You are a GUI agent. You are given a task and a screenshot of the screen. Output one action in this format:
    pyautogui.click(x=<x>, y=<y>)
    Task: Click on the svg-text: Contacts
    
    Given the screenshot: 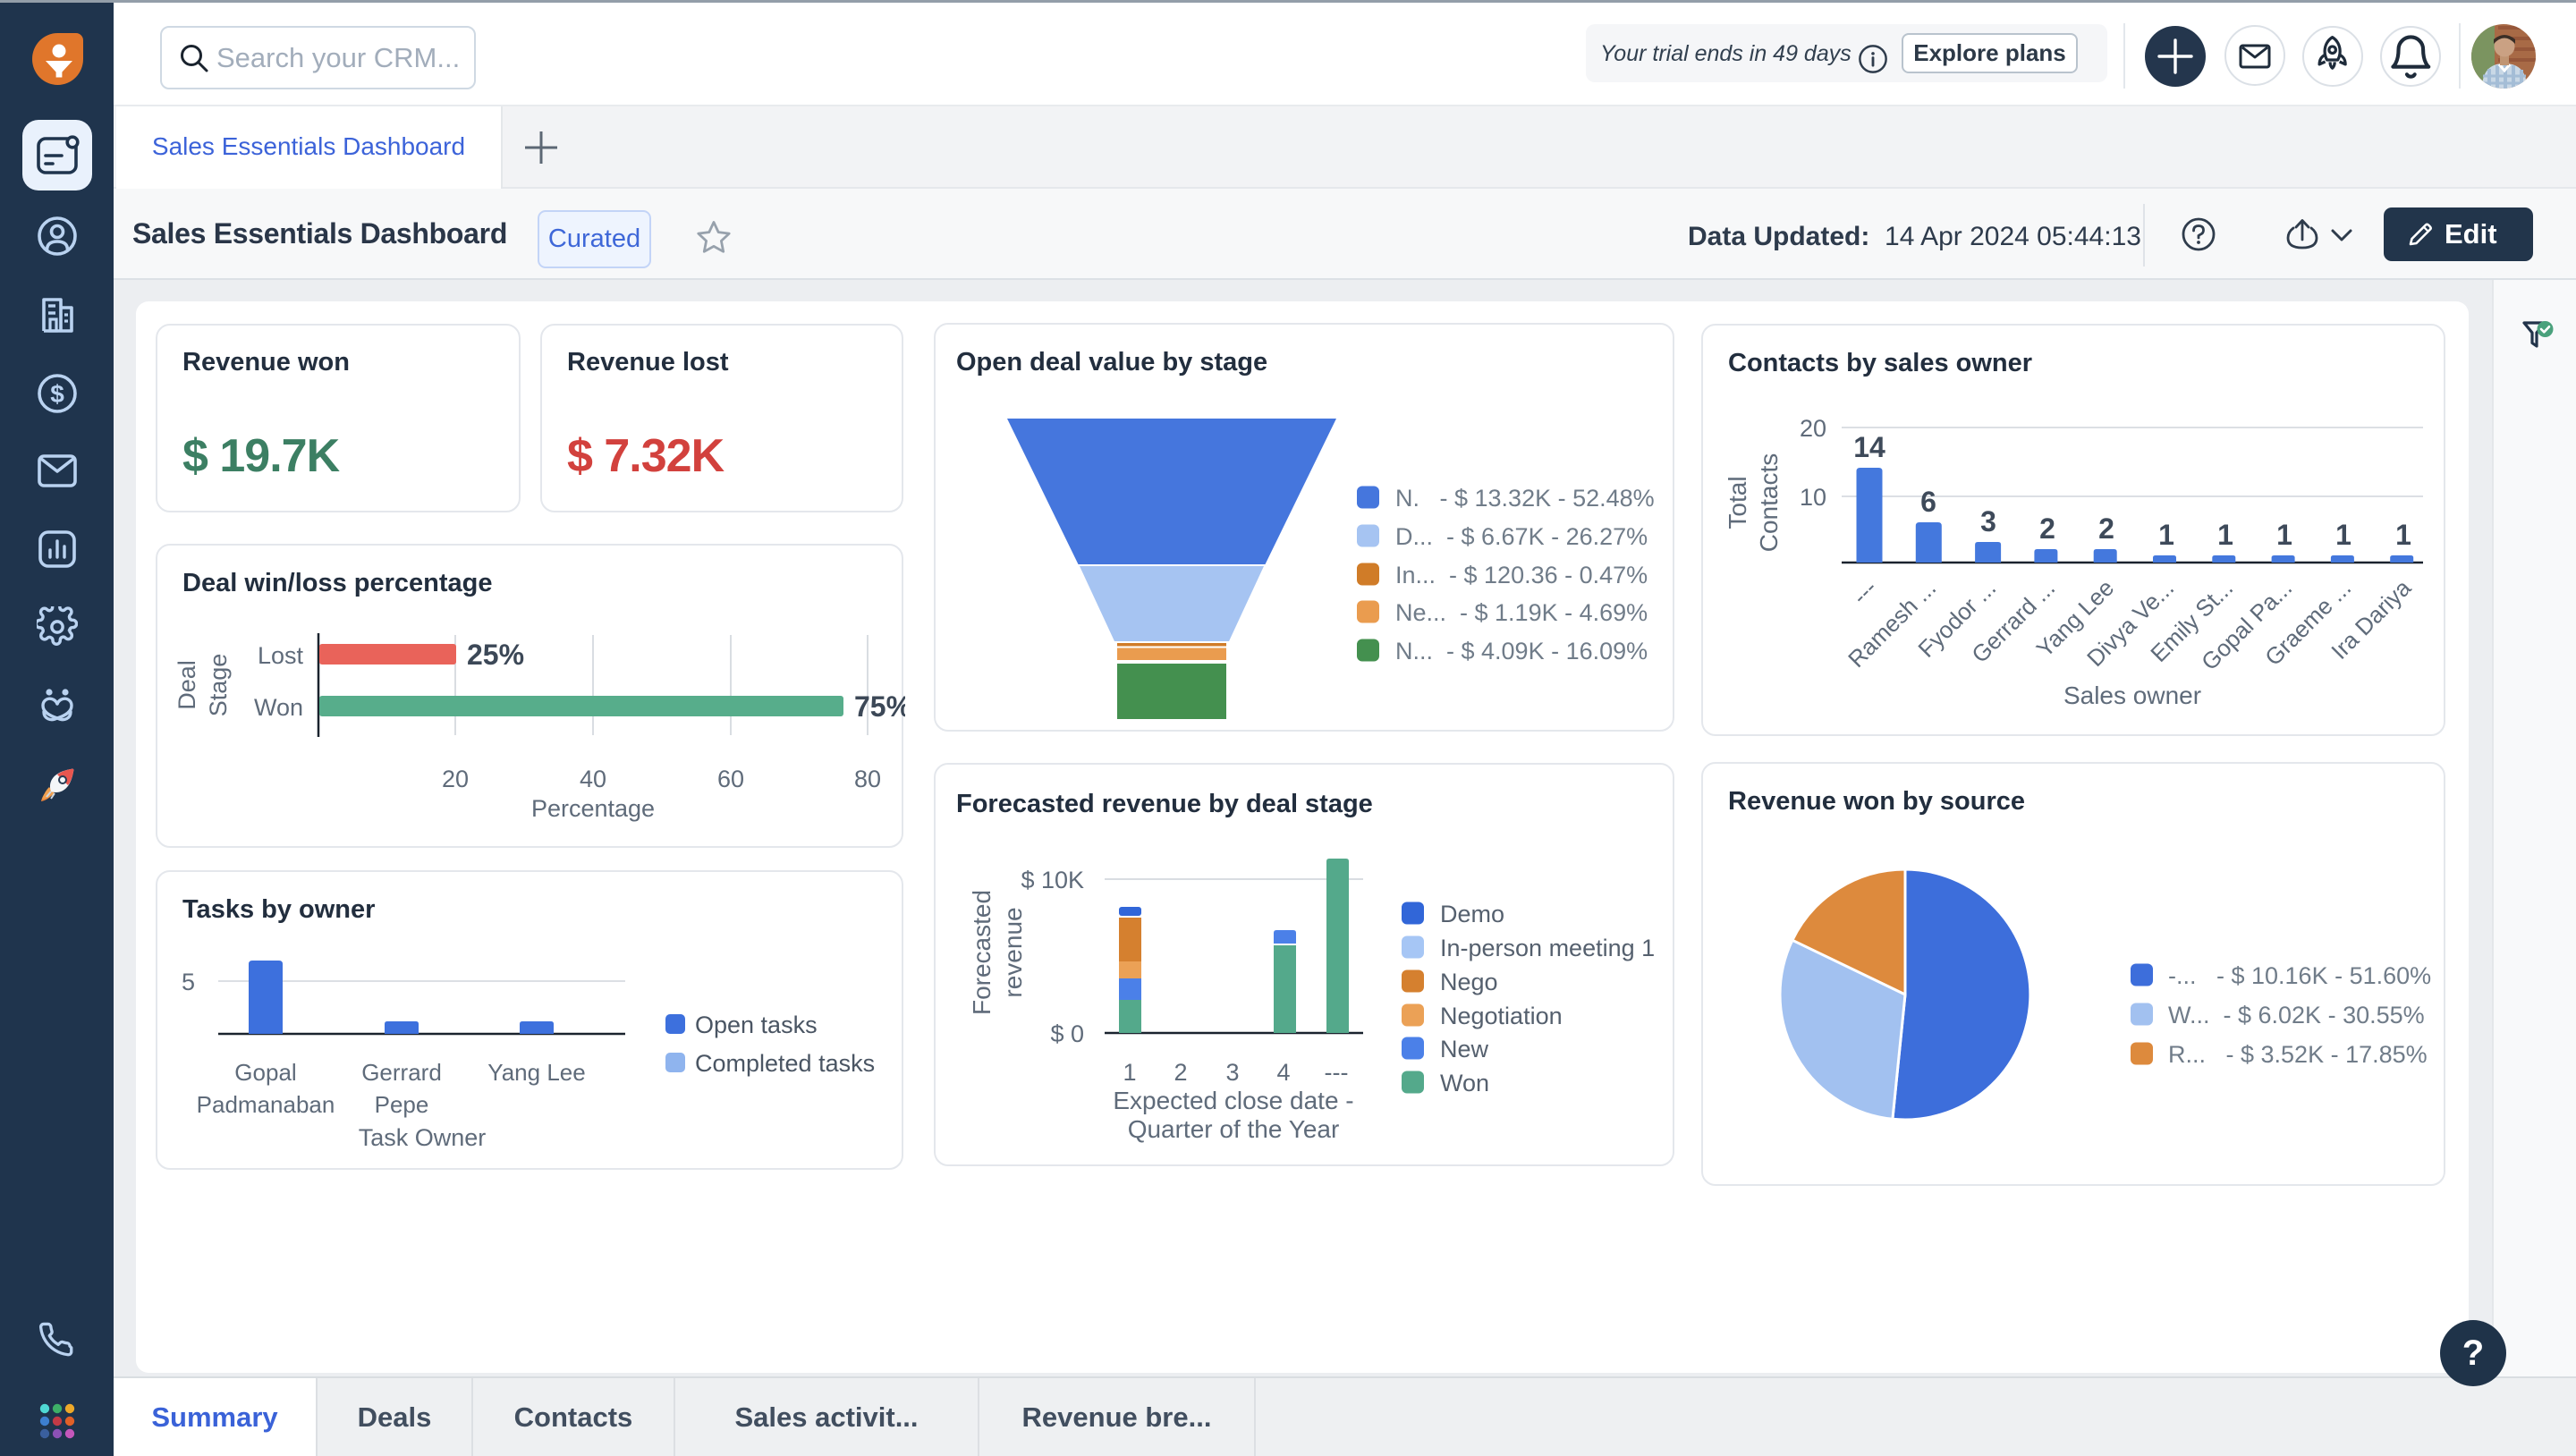 What is the action you would take?
    pyautogui.click(x=1769, y=503)
    